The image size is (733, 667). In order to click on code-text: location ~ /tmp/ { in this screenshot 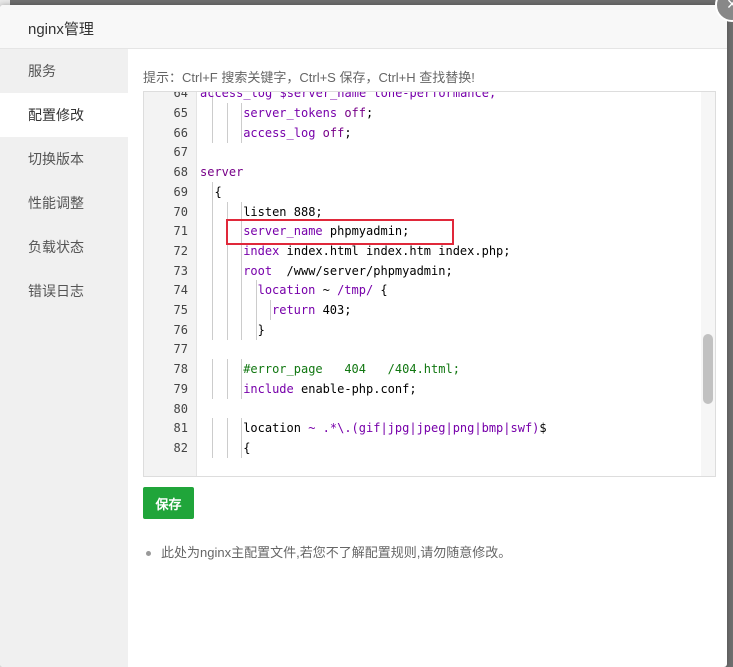, I will do `click(322, 290)`.